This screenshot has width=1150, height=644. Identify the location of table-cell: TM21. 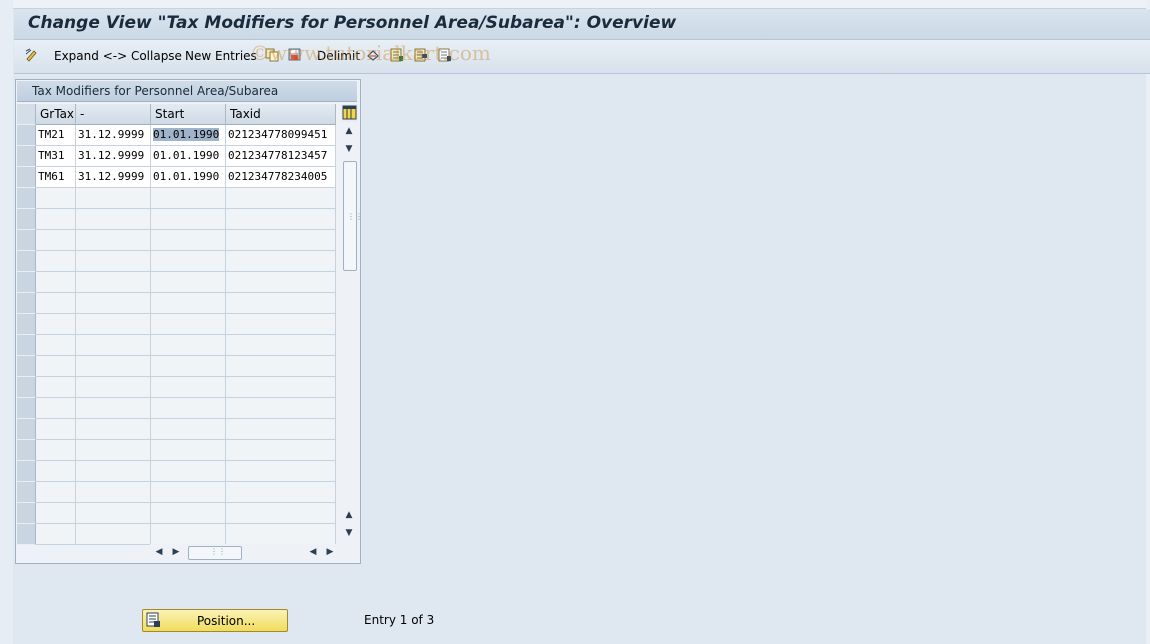
(56, 135).